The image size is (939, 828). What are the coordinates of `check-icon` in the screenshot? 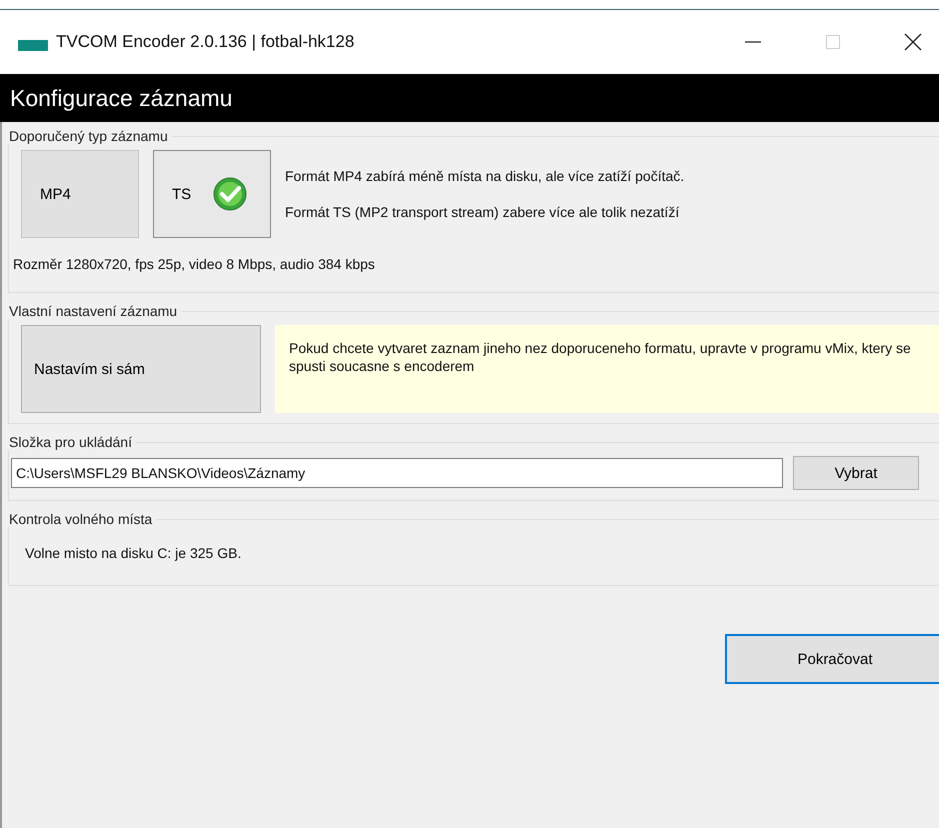 It's located at (230, 194).